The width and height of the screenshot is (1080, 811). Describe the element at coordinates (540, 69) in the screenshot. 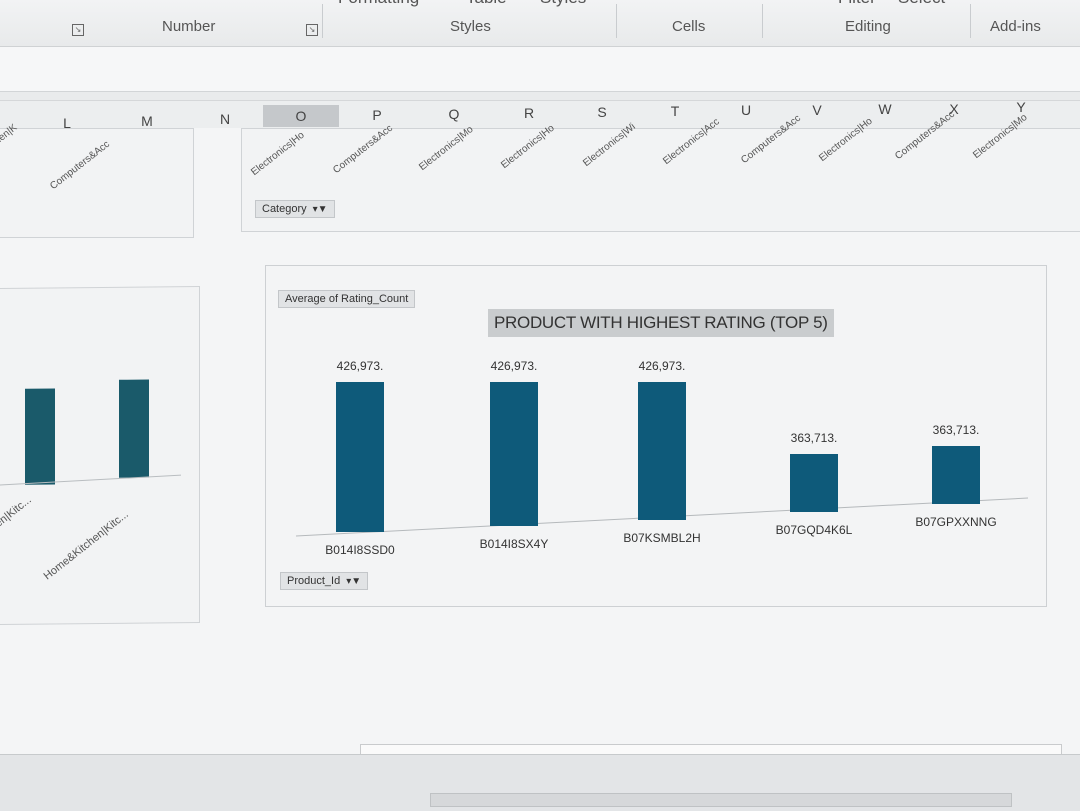

I see `formula-bar-area` at that location.